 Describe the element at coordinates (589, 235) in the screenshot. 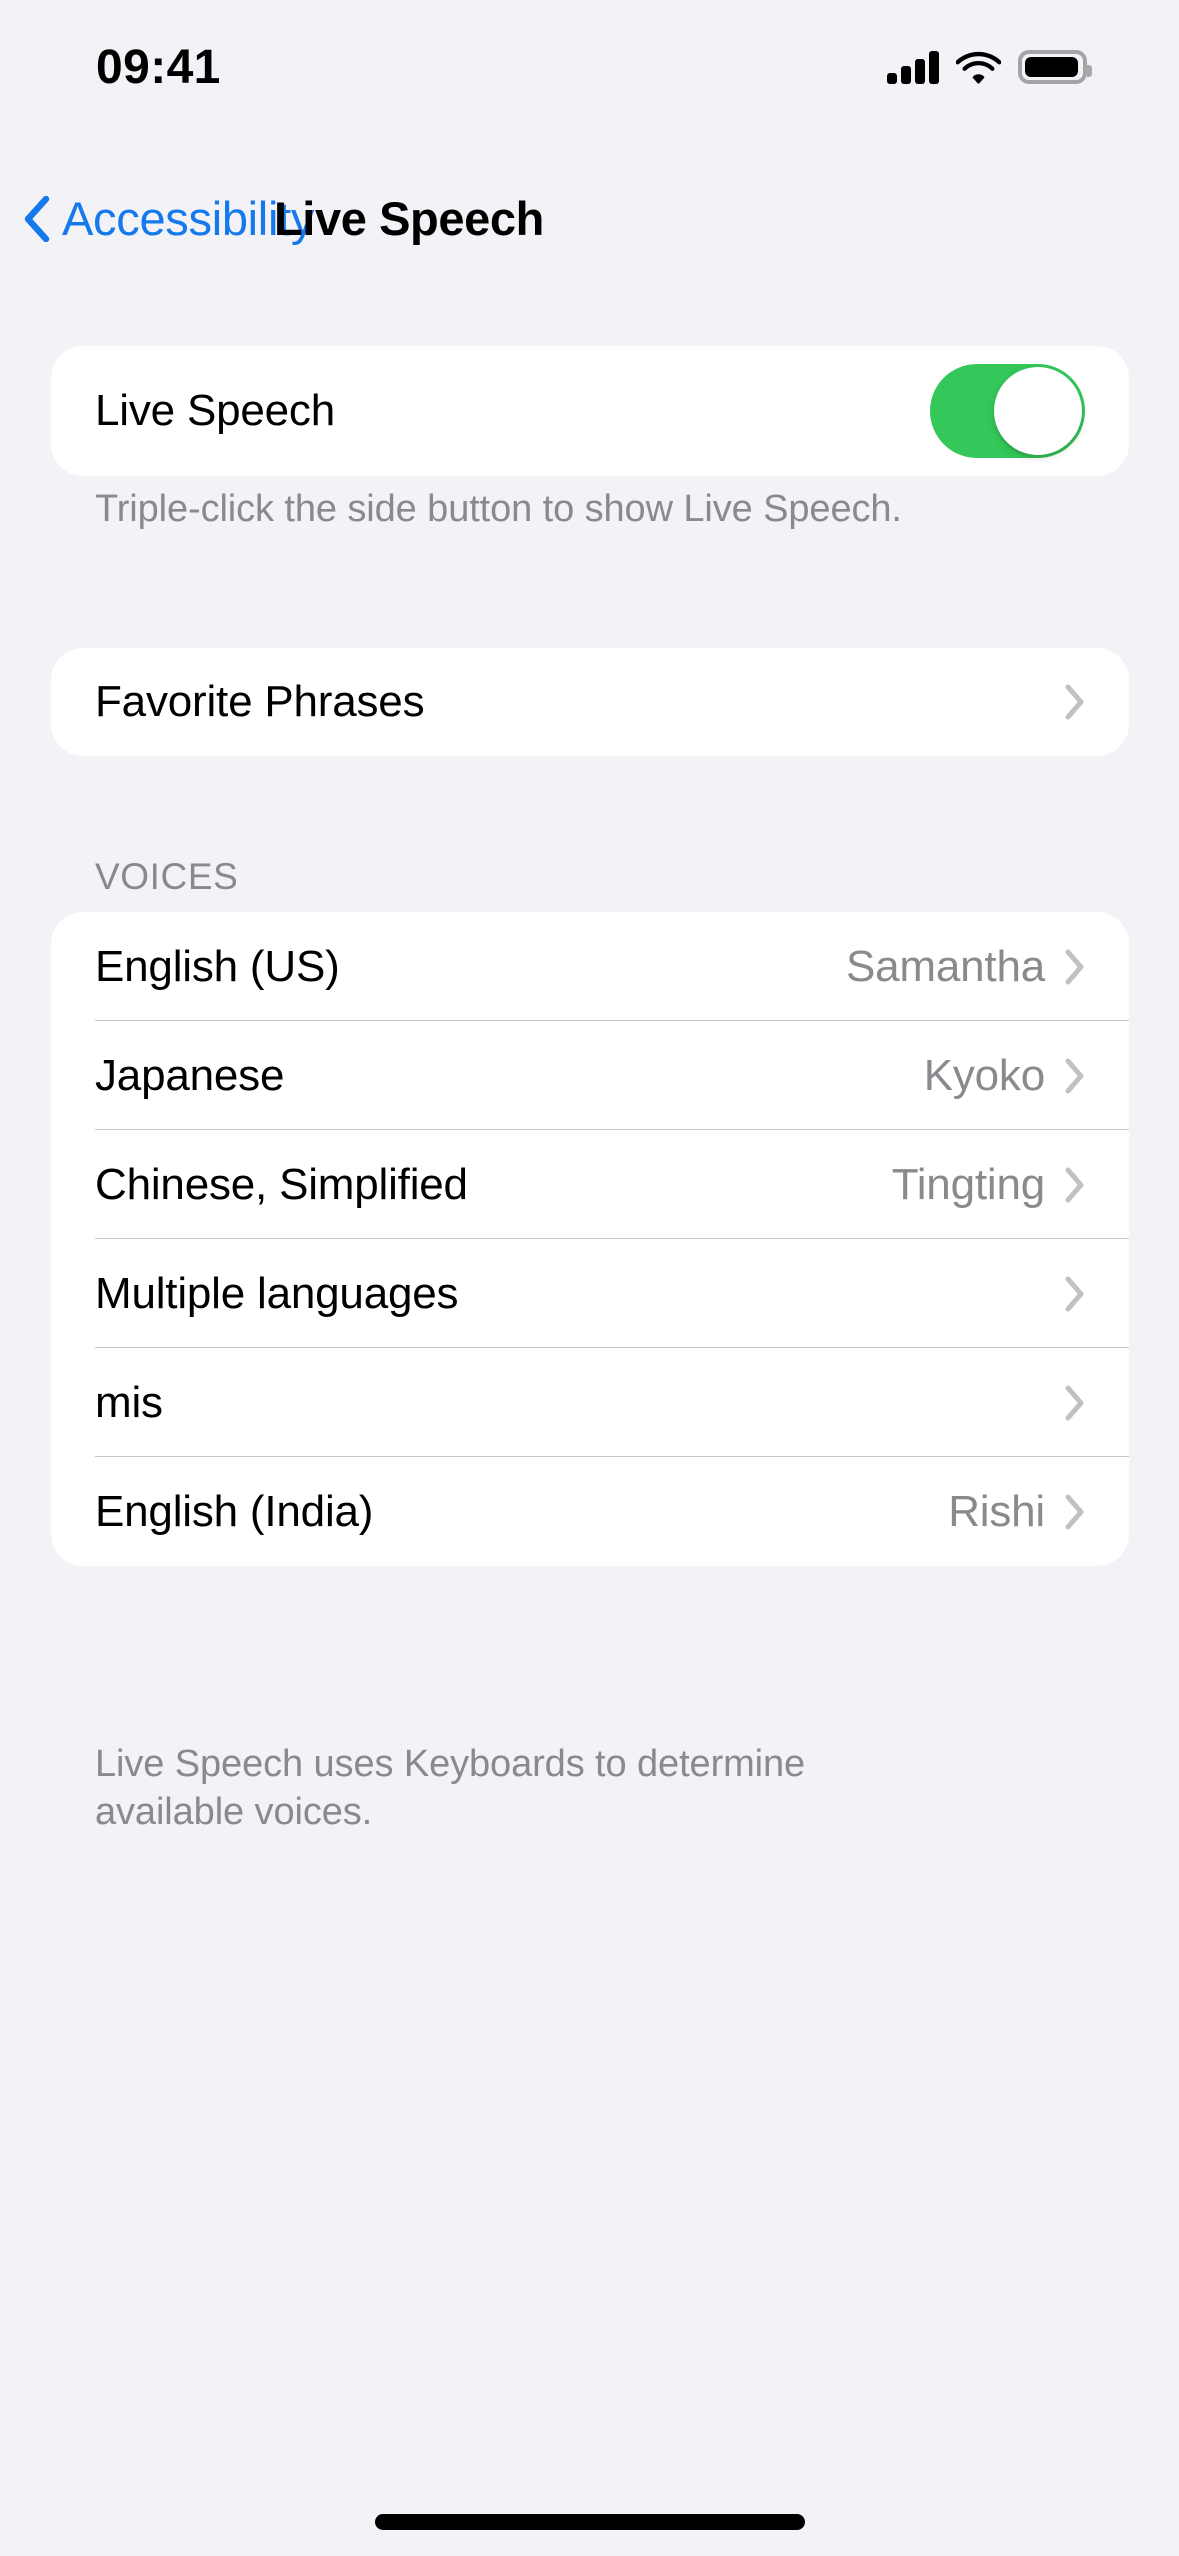

I see `navigation-bar: Accessibility Live Speech` at that location.